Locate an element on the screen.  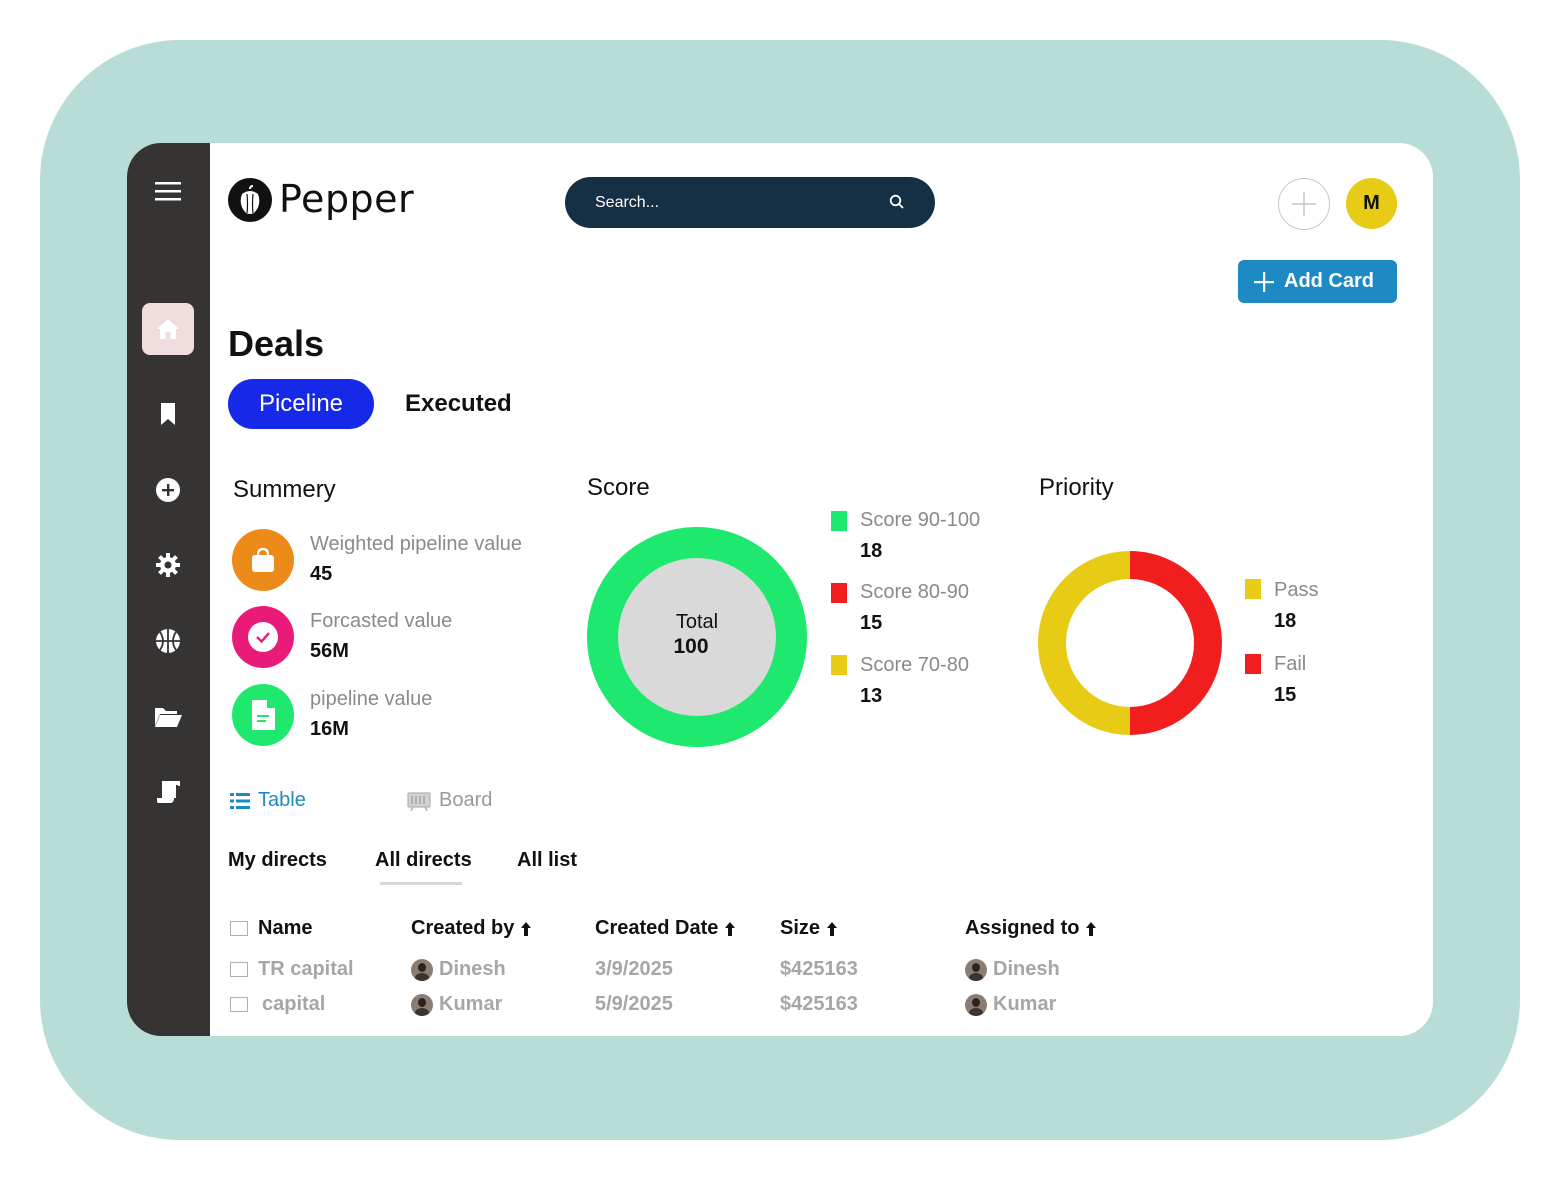
row-assigned-to: Kumar is located at coordinates (1025, 1004).